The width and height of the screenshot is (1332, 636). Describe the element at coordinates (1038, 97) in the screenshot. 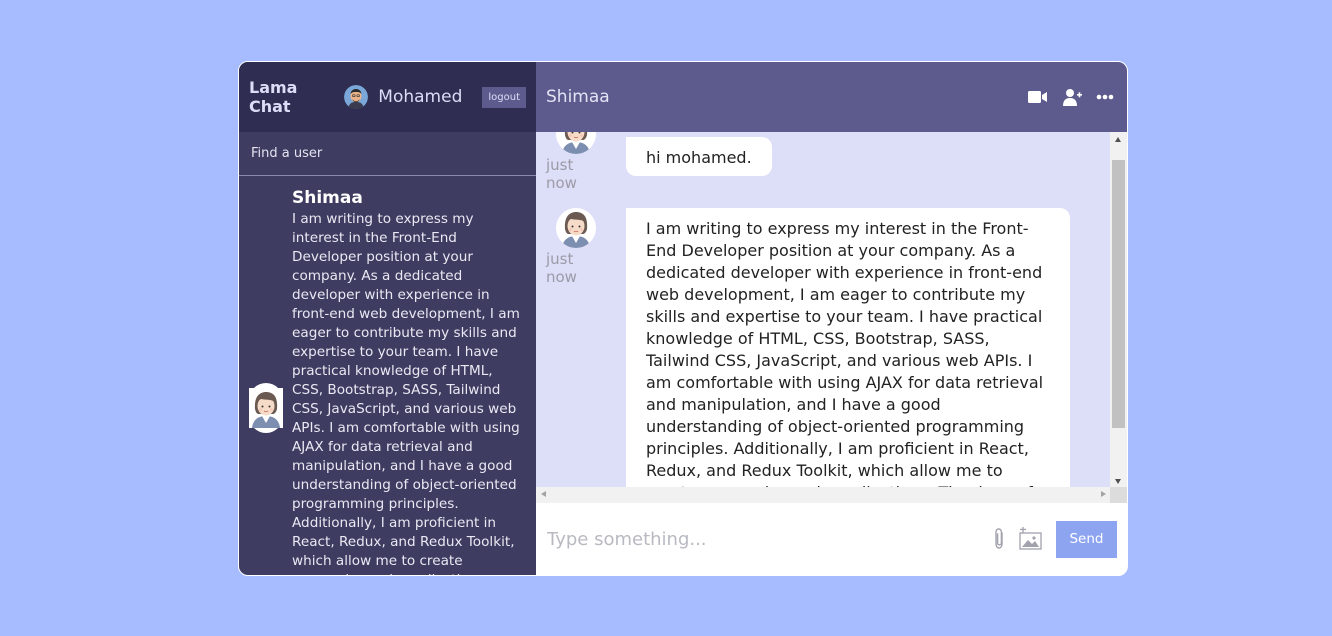

I see `video-camera-icon` at that location.